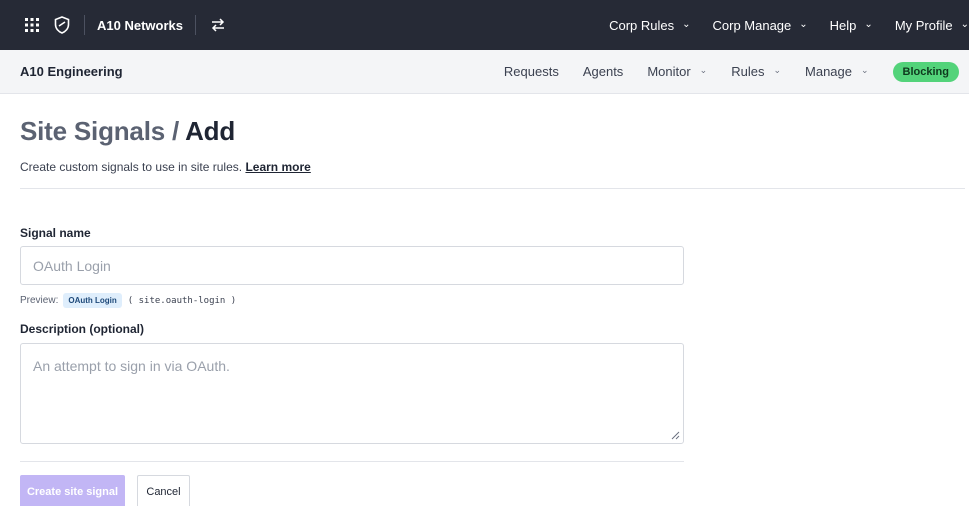 The height and width of the screenshot is (506, 969). Describe the element at coordinates (752, 25) in the screenshot. I see `nav-label: Corp Manage` at that location.